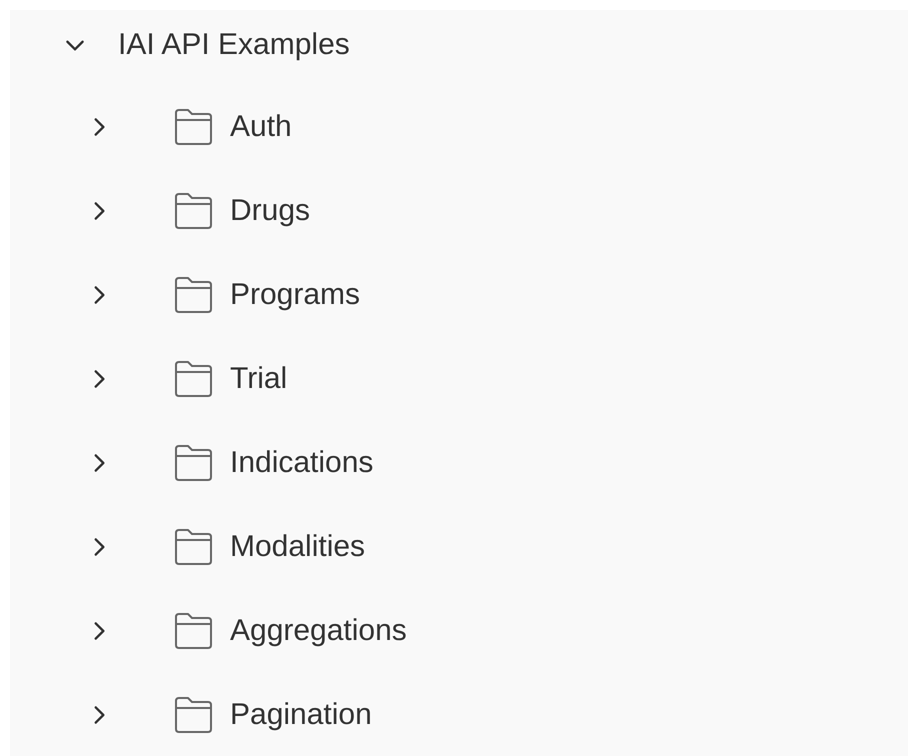  I want to click on folder-name: Trial, so click(259, 379).